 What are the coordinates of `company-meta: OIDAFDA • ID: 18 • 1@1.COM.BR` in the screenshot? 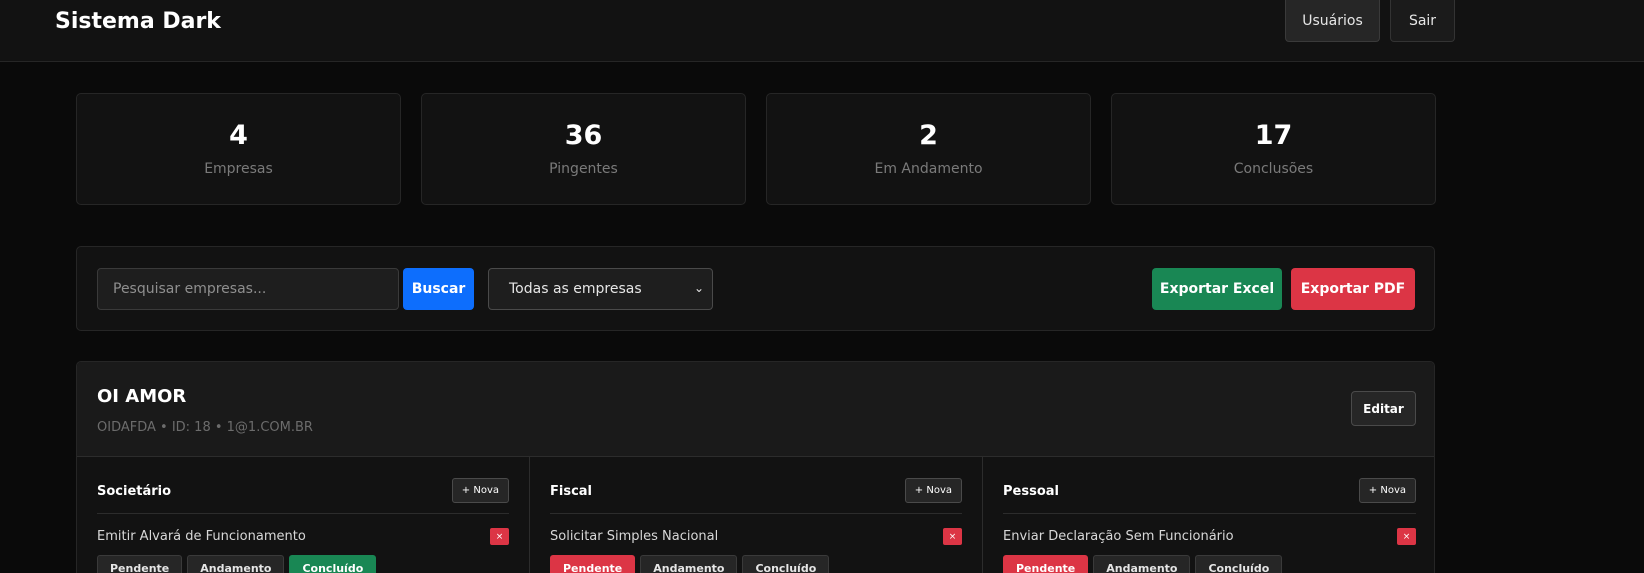 It's located at (205, 427).